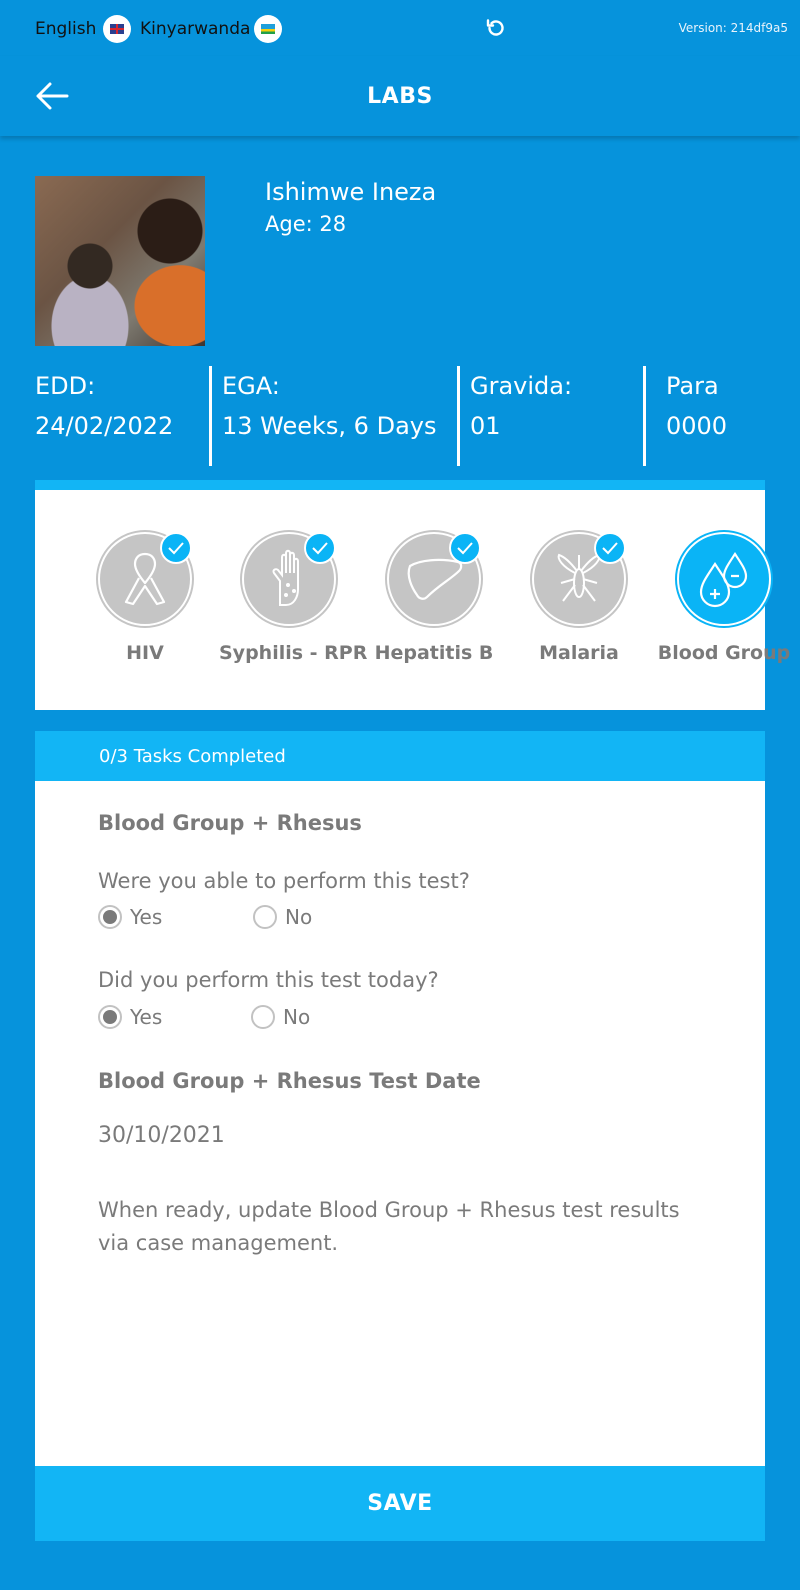 Image resolution: width=800 pixels, height=1590 pixels. I want to click on version-label: Version: 214df9a5, so click(733, 28).